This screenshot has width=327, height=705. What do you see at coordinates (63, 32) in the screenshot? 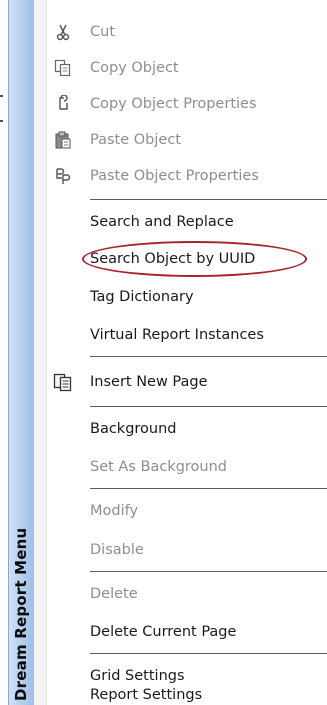
I see `scissors-icon` at bounding box center [63, 32].